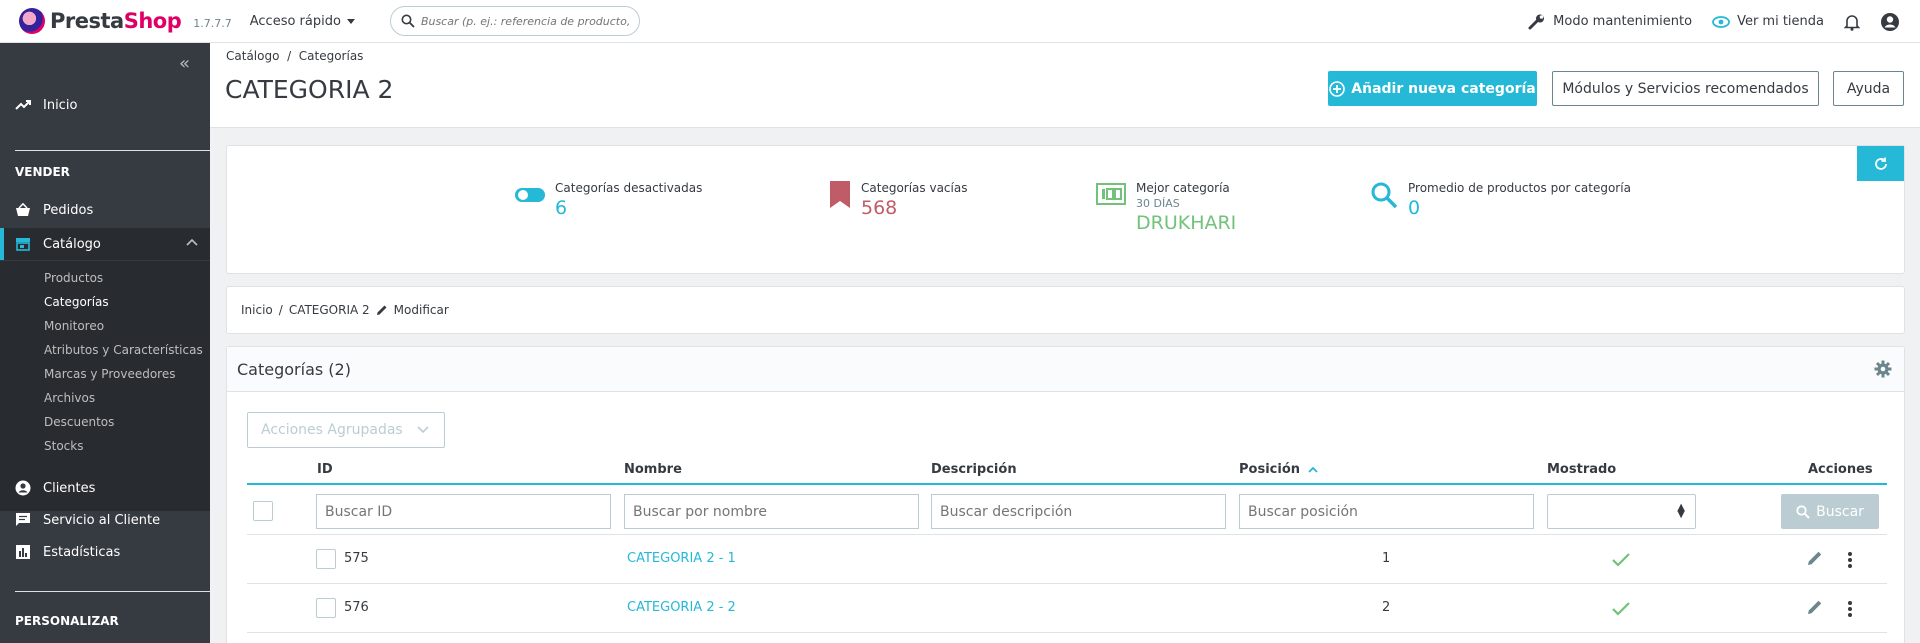 The height and width of the screenshot is (643, 1920). What do you see at coordinates (112, 150) in the screenshot?
I see `divider` at bounding box center [112, 150].